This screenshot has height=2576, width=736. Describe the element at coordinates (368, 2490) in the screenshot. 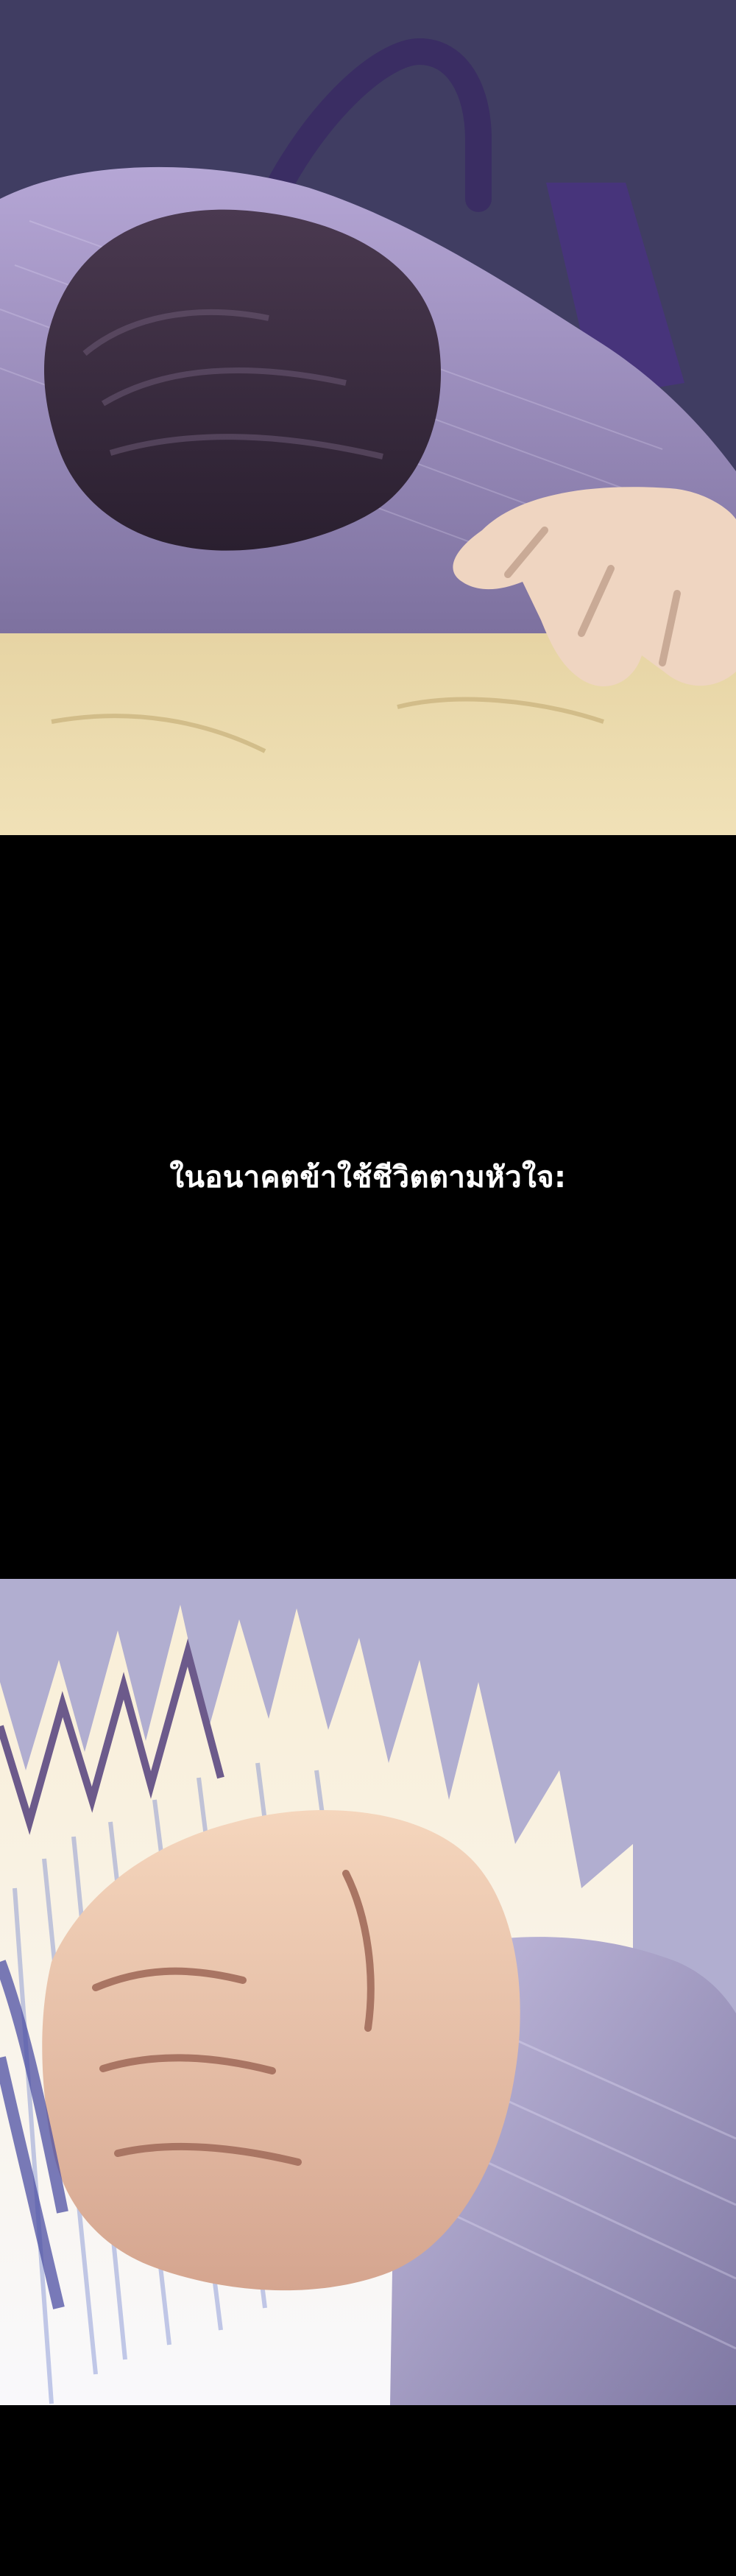

I see `comic-panel-bottom-black` at that location.